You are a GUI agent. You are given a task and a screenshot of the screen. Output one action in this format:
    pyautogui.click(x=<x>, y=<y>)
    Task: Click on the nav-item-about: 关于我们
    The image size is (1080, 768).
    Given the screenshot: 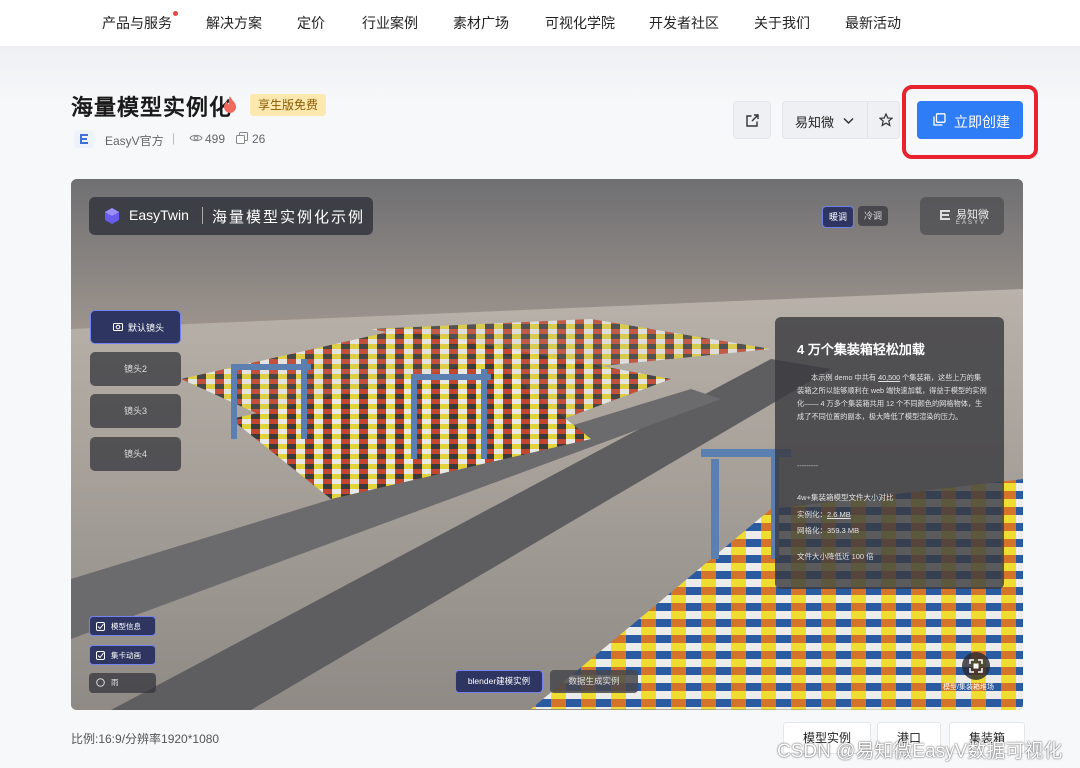 What is the action you would take?
    pyautogui.click(x=782, y=23)
    